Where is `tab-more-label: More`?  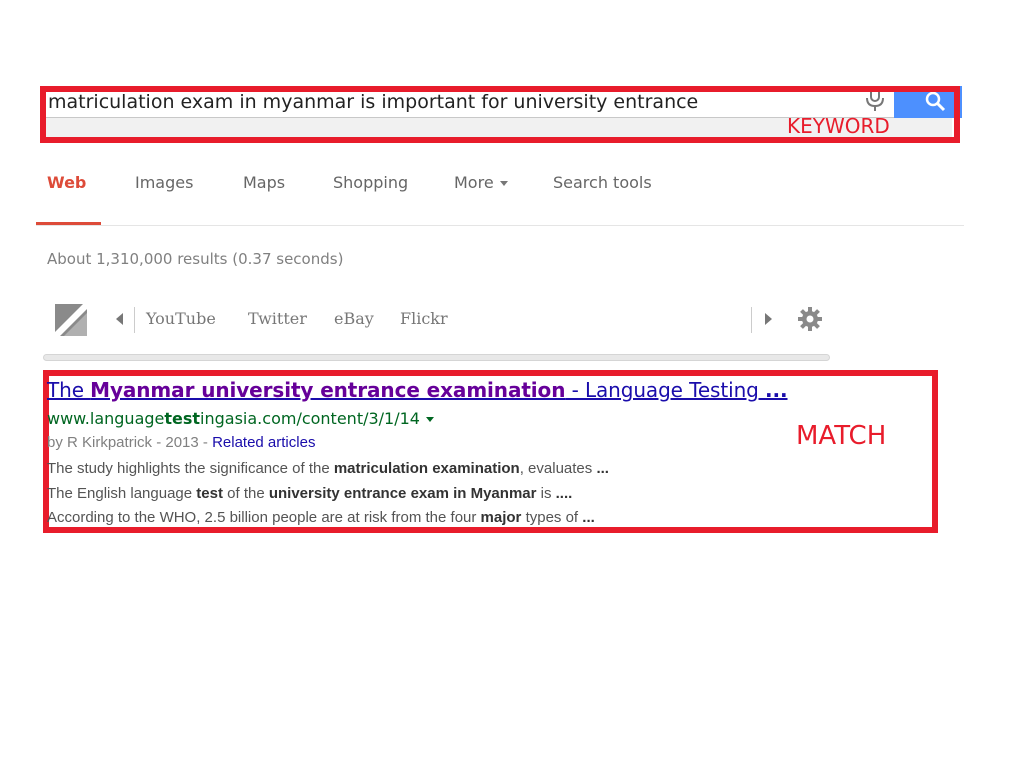 tab-more-label: More is located at coordinates (474, 182).